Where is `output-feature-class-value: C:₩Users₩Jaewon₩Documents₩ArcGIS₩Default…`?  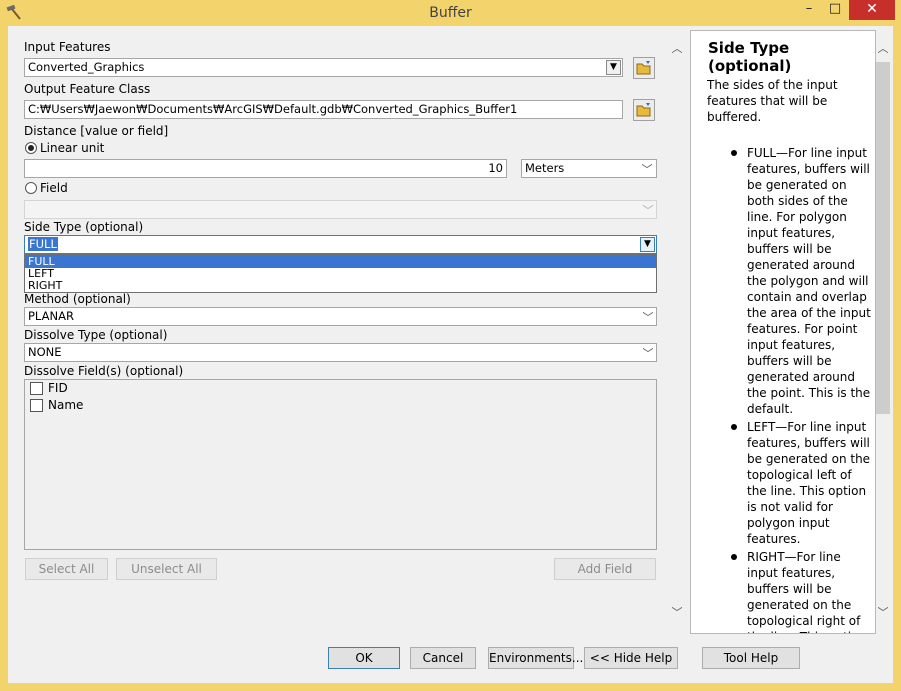
output-feature-class-value: C:₩Users₩Jaewon₩Documents₩ArcGIS₩Default… is located at coordinates (273, 109).